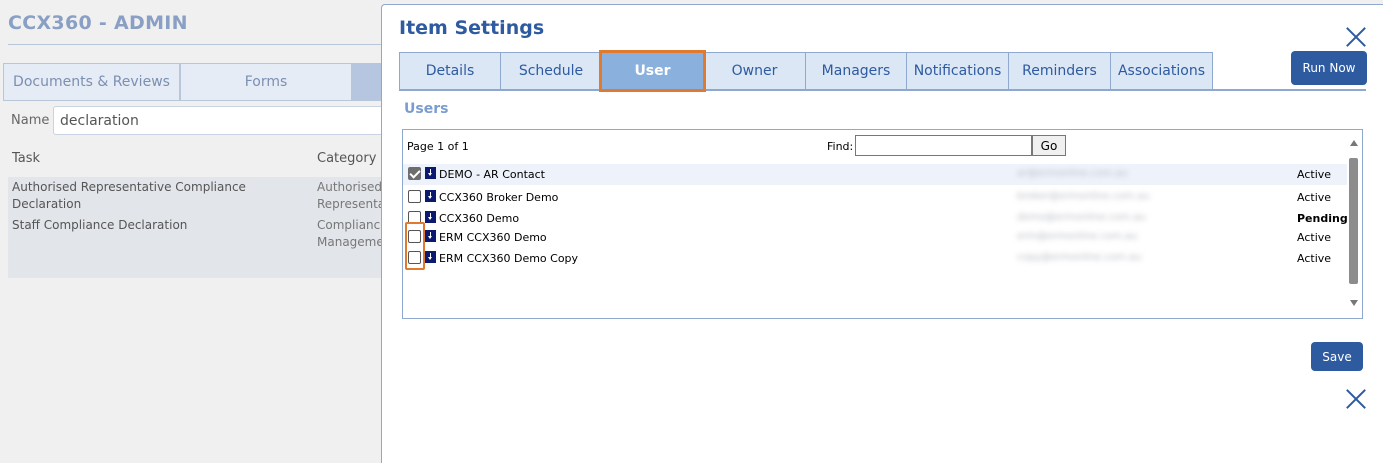 This screenshot has width=1383, height=463. I want to click on task-column-header: Task, so click(26, 158).